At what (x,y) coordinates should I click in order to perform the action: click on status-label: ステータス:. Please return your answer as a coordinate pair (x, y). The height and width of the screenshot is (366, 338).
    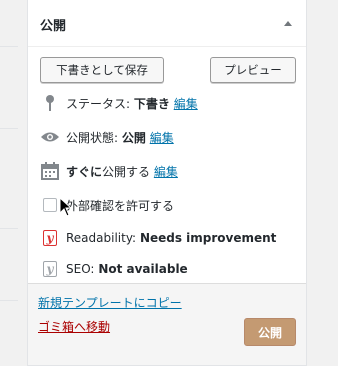
    Looking at the image, I should click on (98, 103).